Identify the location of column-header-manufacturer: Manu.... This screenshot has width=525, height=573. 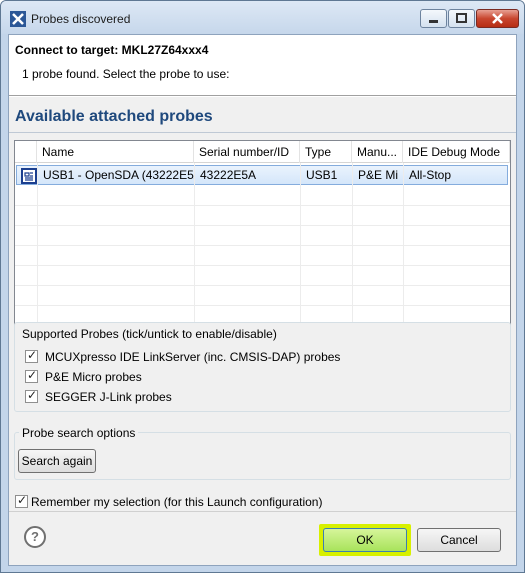
(377, 152).